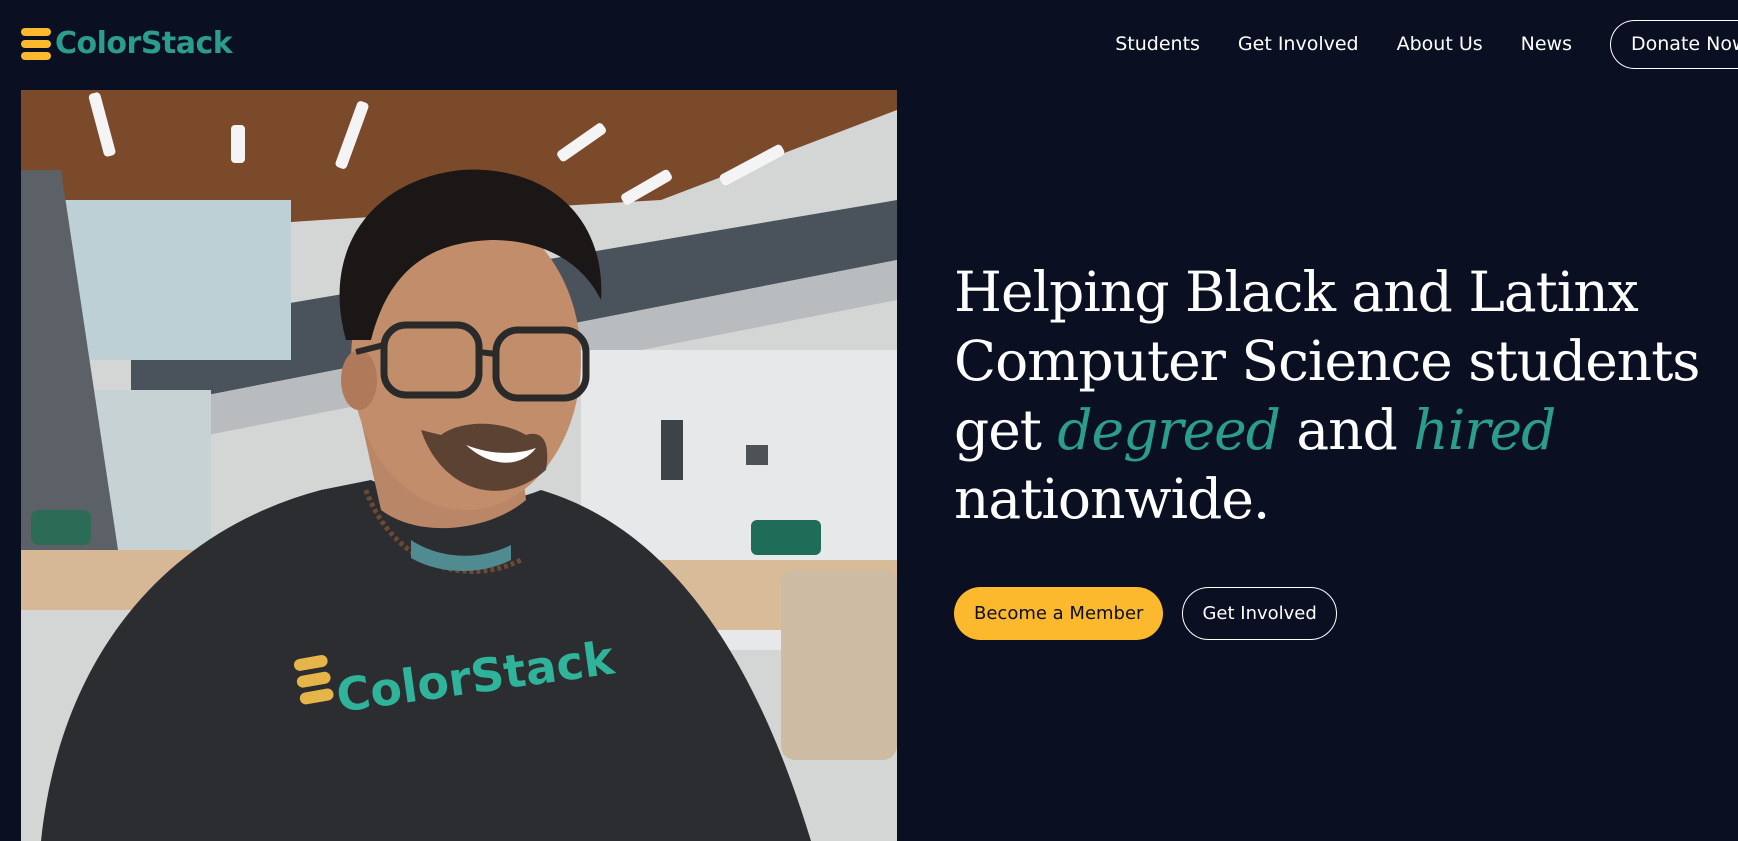 This screenshot has width=1738, height=841. What do you see at coordinates (1327, 361) in the screenshot?
I see `headline-line-2: Computer Science students` at bounding box center [1327, 361].